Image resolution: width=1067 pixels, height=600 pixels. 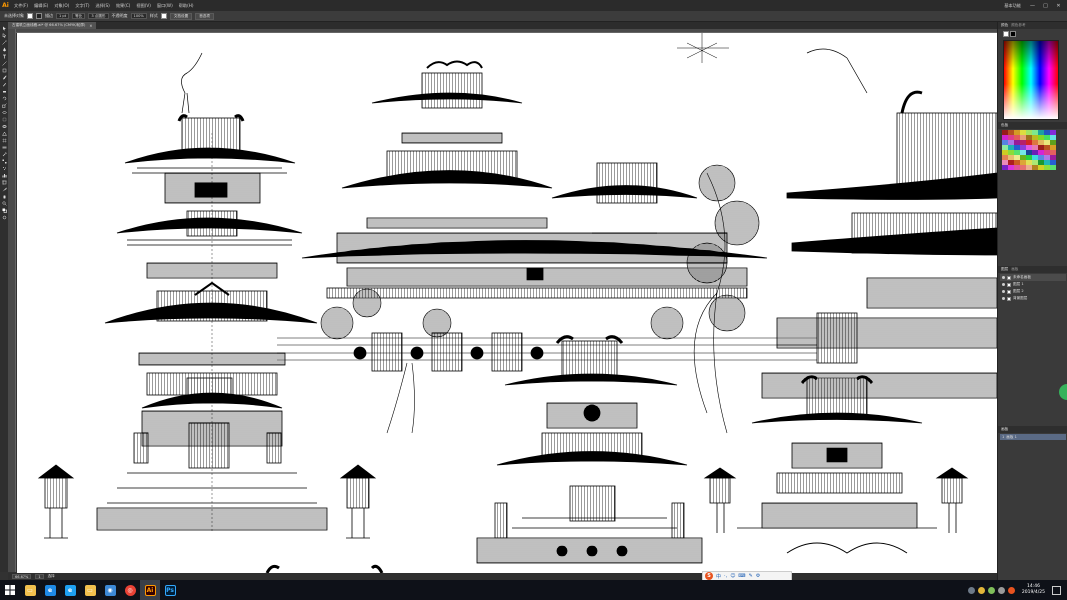 What do you see at coordinates (4, 175) in the screenshot?
I see `column-graph-tool-icon` at bounding box center [4, 175].